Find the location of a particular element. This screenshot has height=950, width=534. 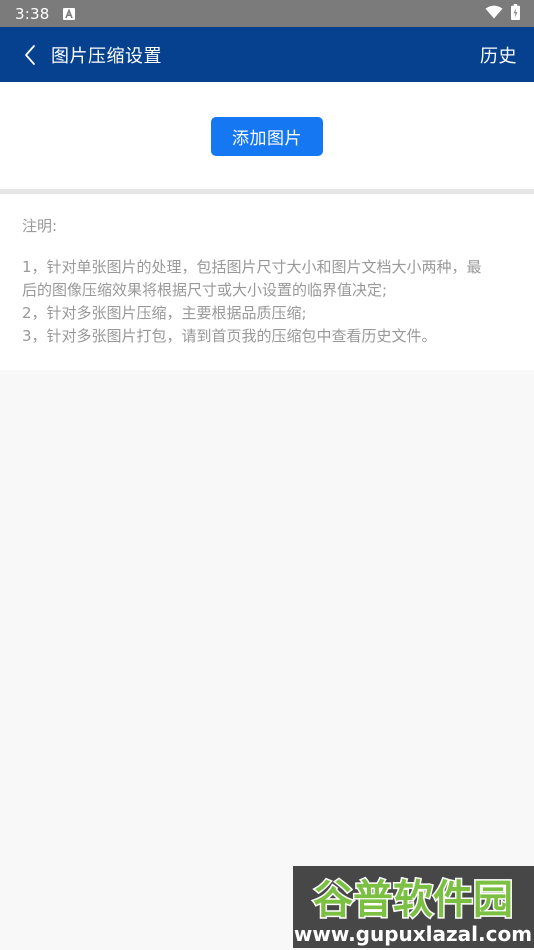

chevron-left-icon is located at coordinates (30, 54).